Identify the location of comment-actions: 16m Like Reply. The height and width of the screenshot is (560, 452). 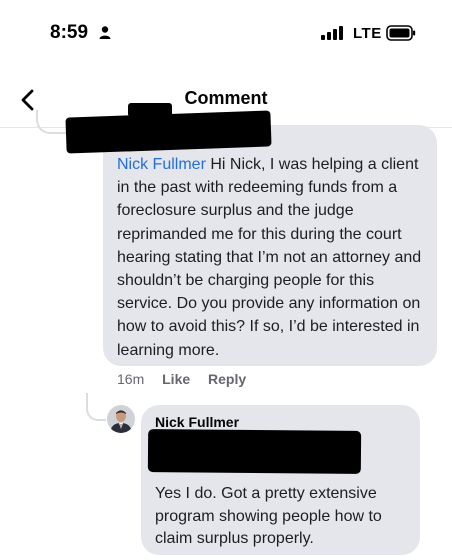
(188, 379).